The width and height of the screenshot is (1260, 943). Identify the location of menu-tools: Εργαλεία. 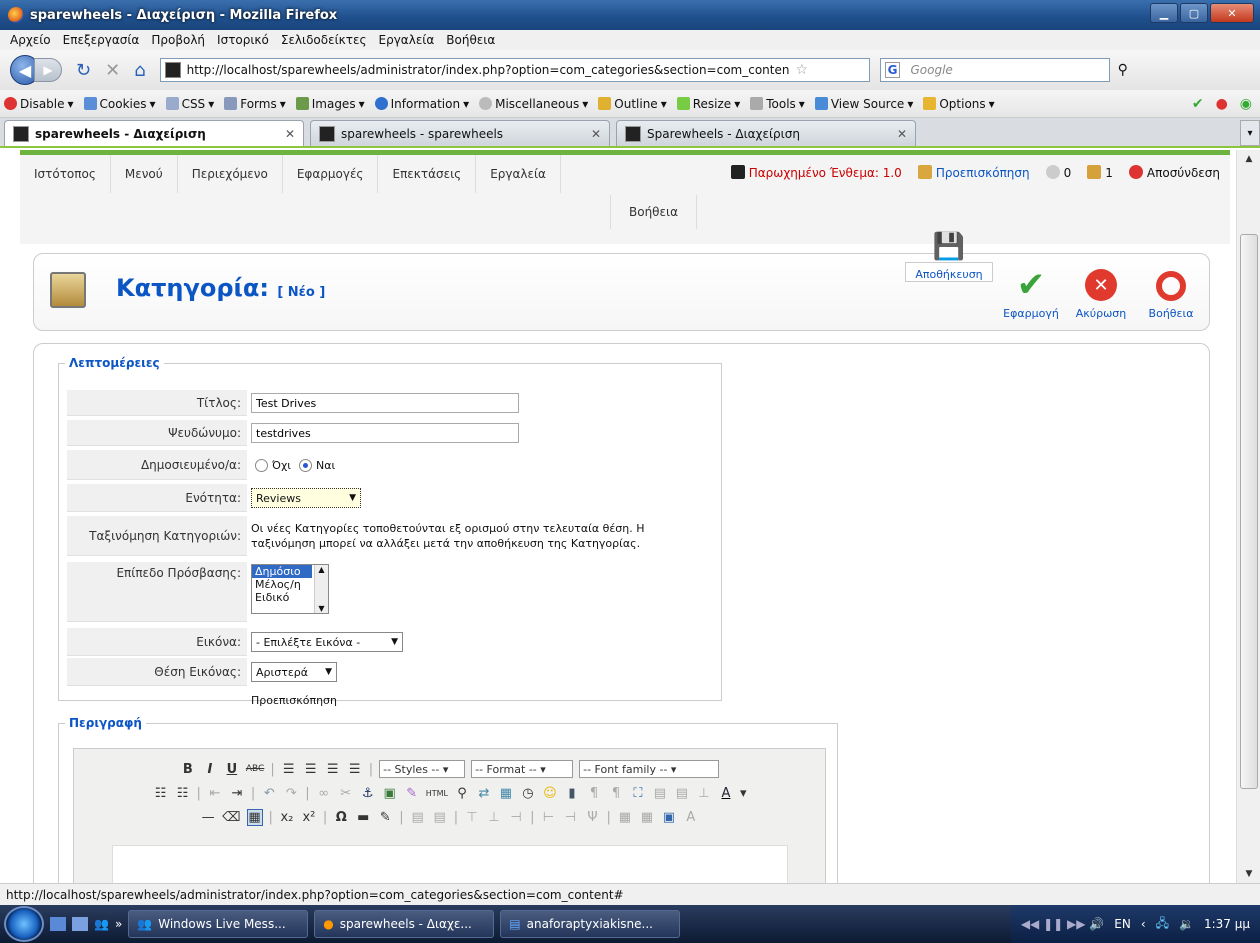
(407, 40).